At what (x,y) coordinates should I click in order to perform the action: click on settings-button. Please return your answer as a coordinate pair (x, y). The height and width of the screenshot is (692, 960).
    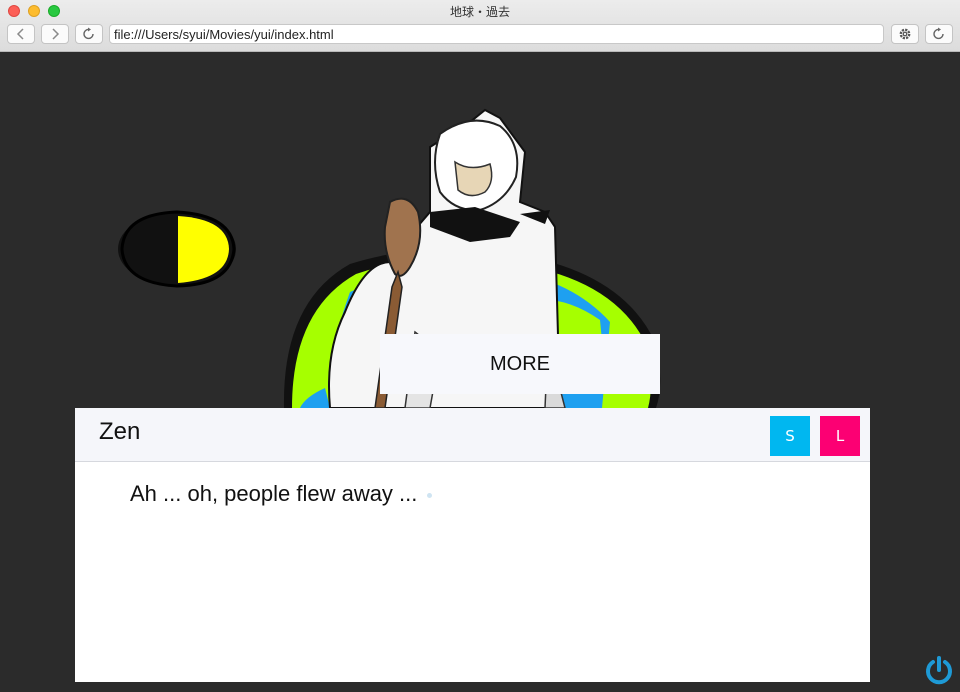
    Looking at the image, I should click on (905, 34).